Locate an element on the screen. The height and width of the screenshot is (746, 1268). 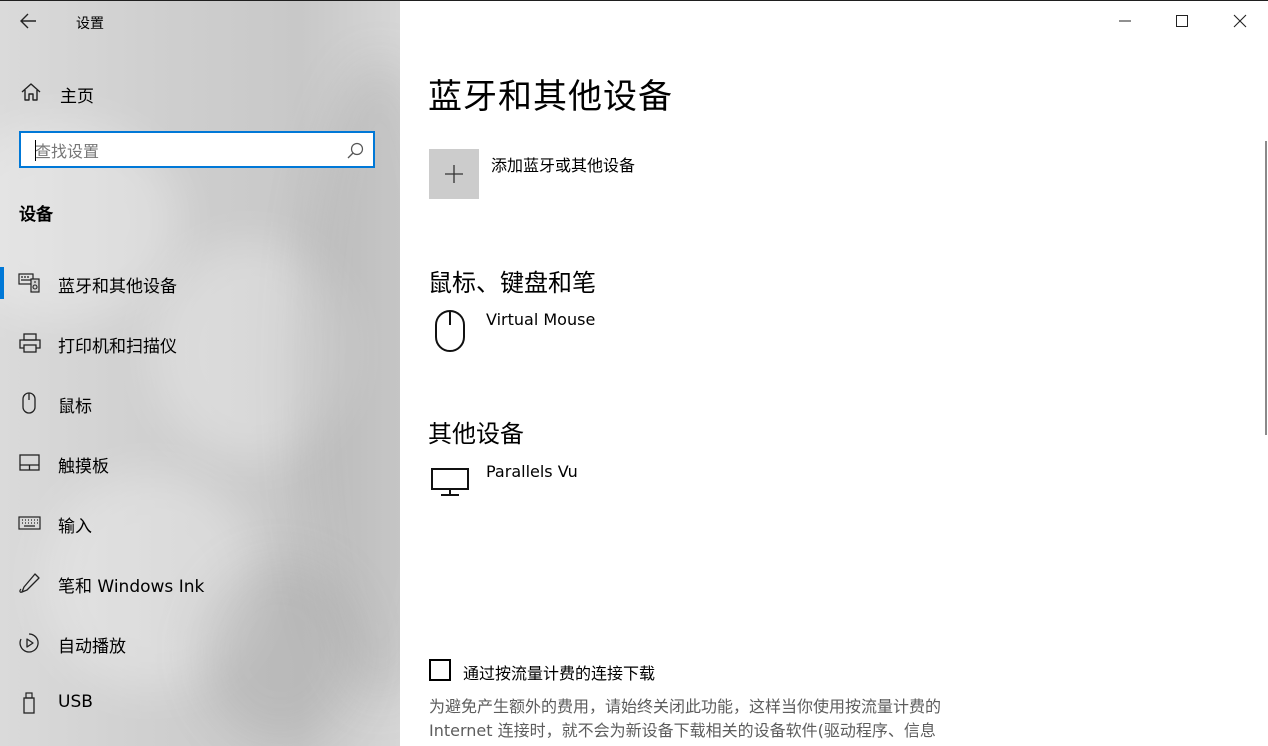
search-icon is located at coordinates (355, 151).